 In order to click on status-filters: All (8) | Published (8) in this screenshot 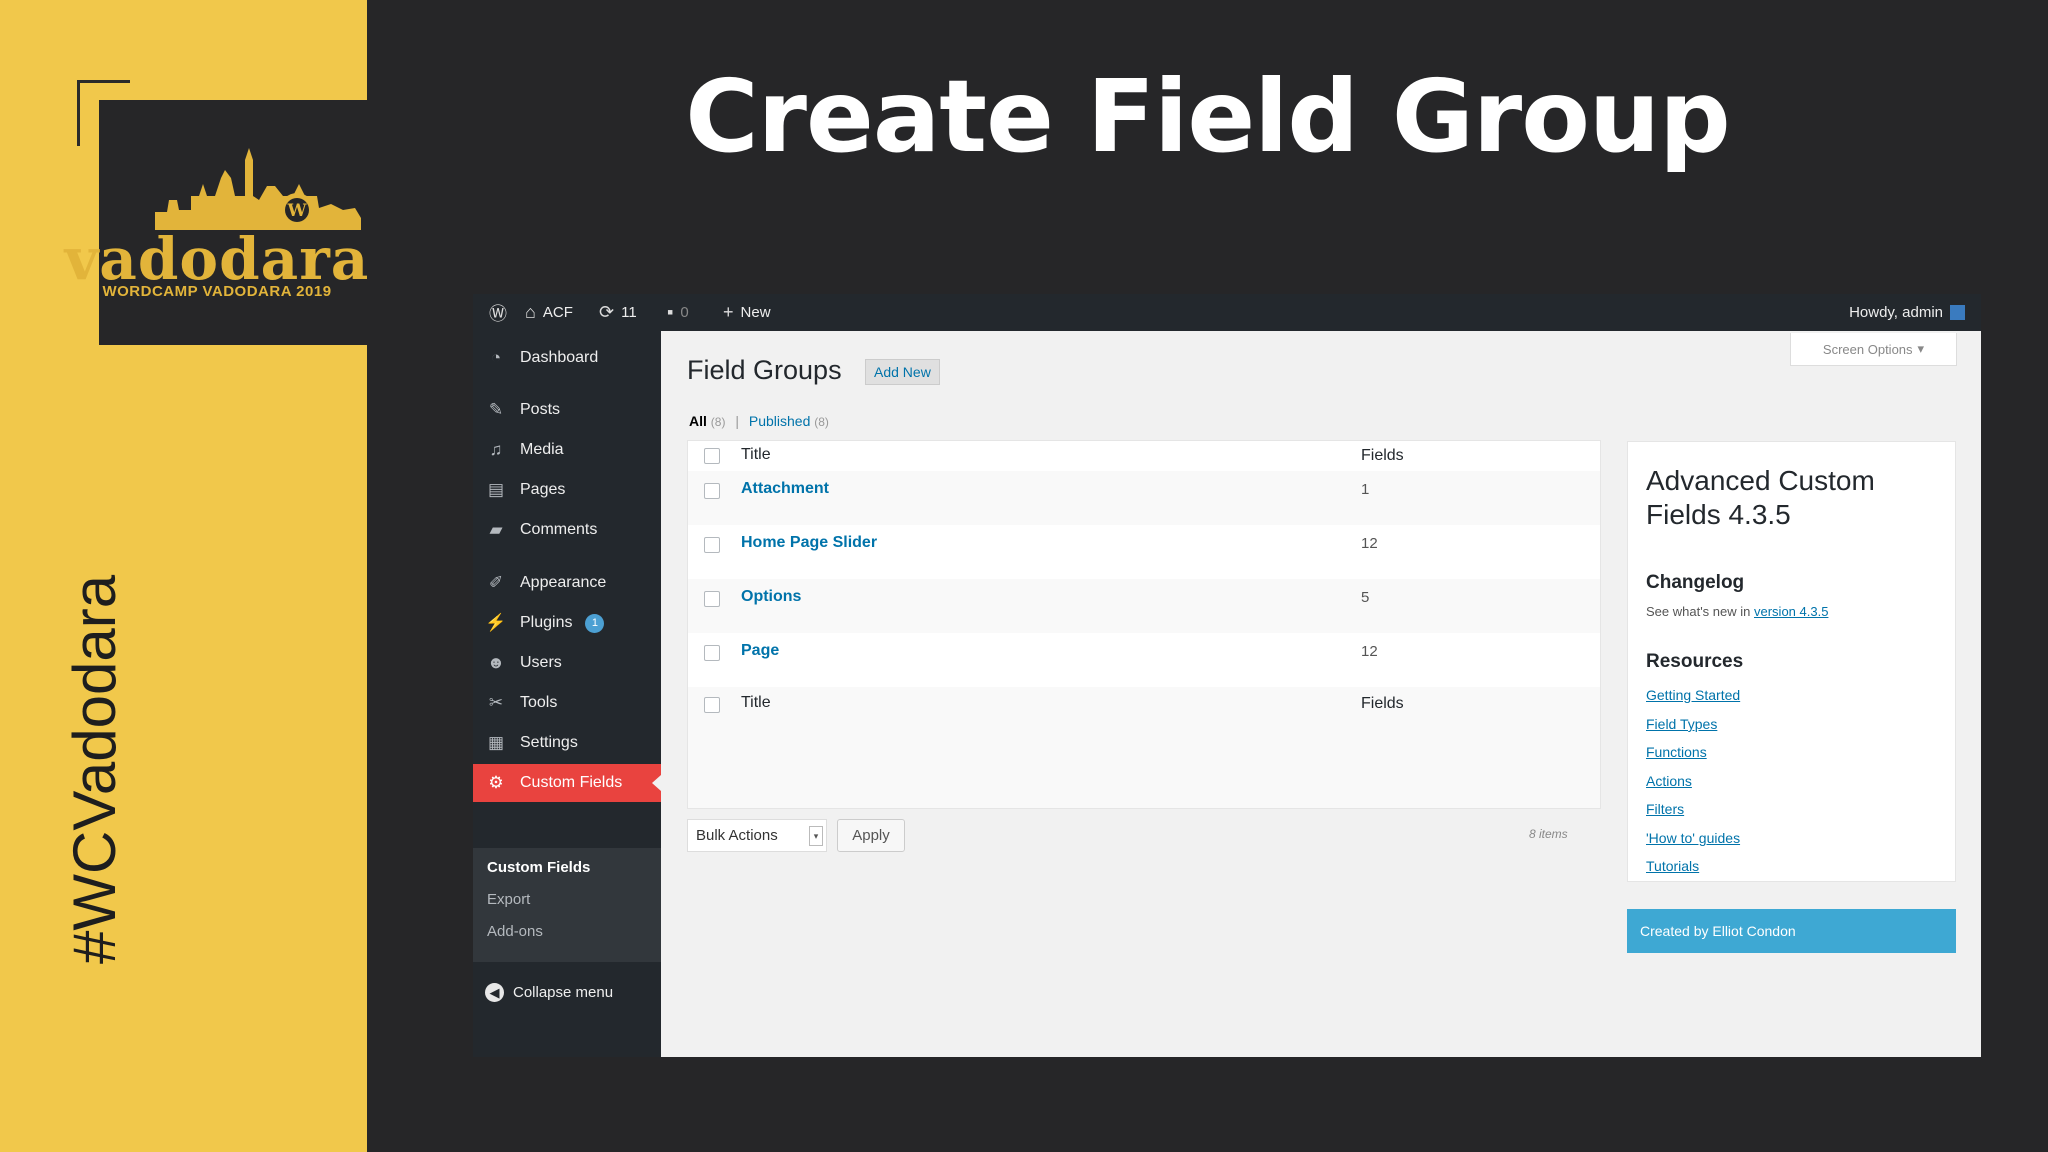, I will do `click(759, 421)`.